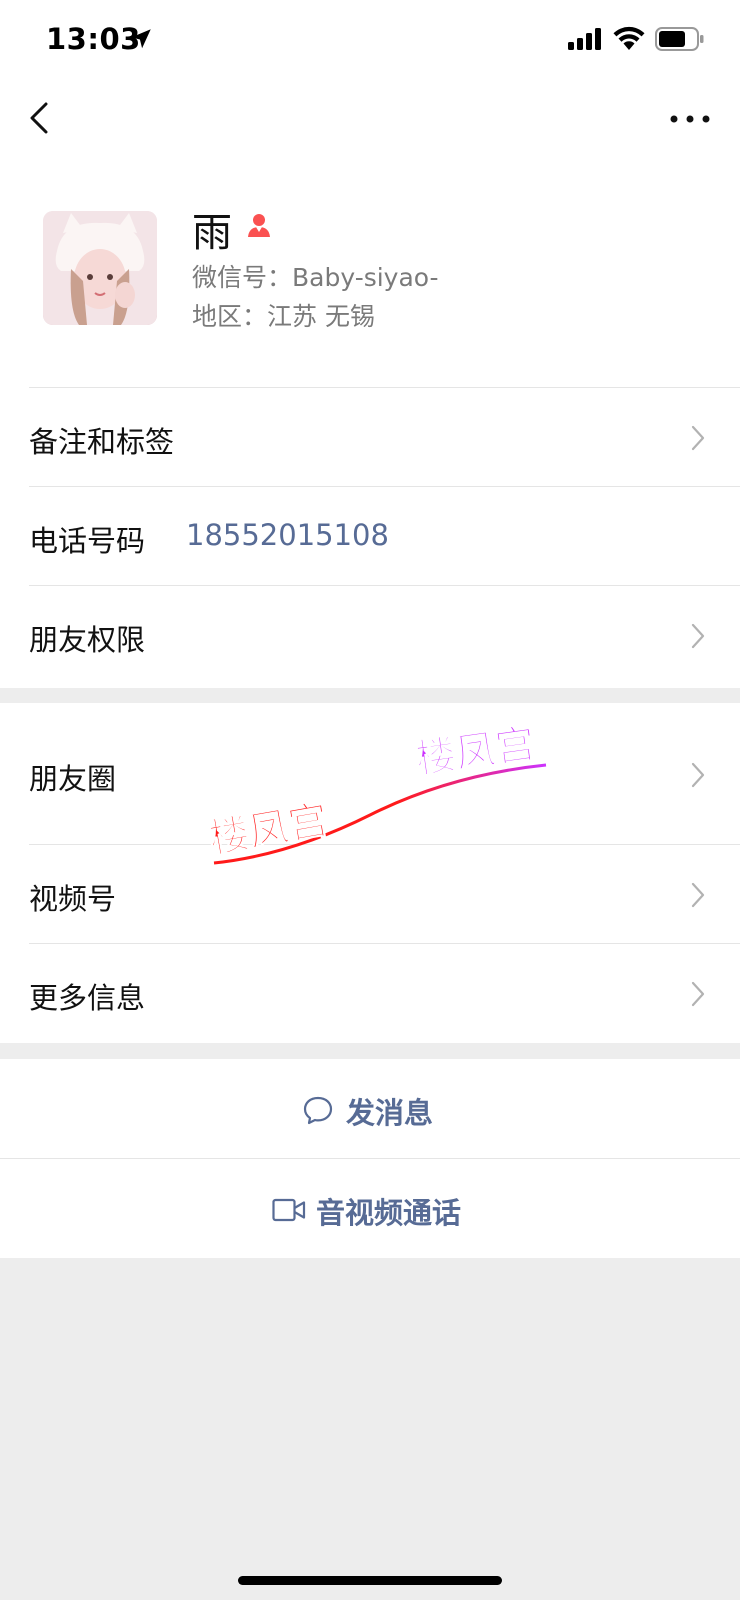 This screenshot has height=1600, width=740. I want to click on row-phone: 电话号码 18552015108, so click(370, 536).